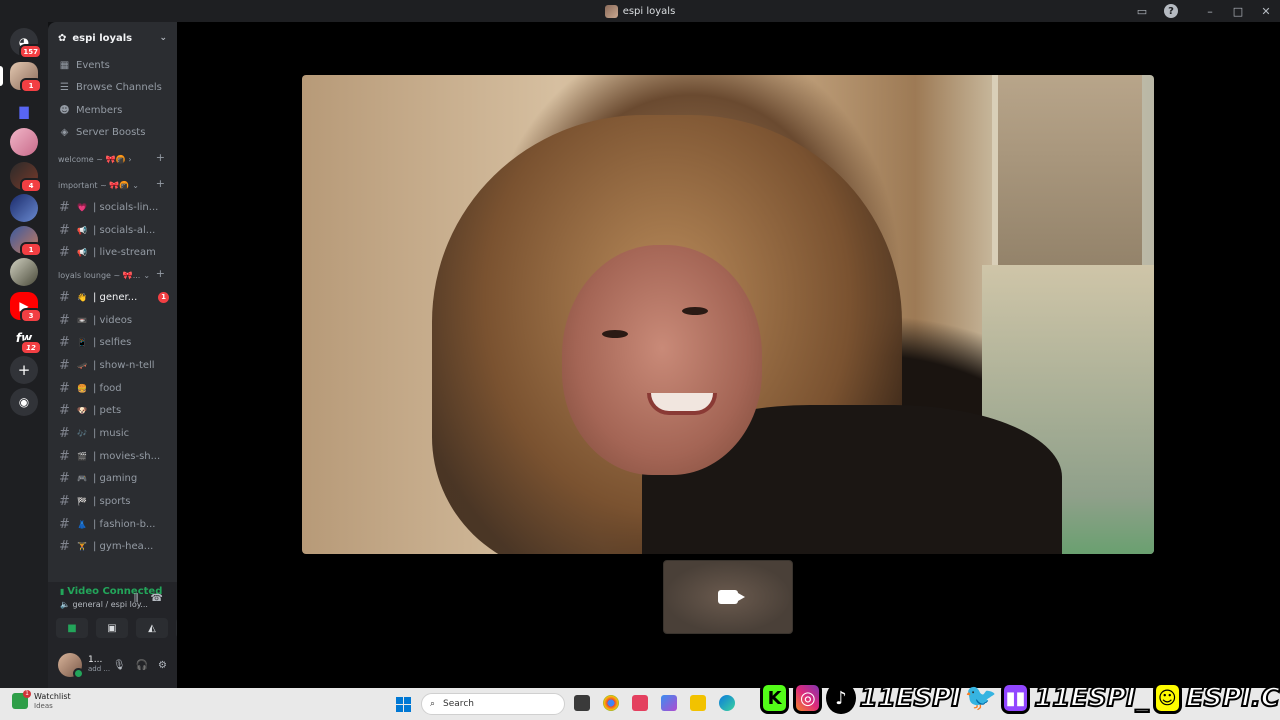 This screenshot has height=720, width=1280. I want to click on camera-button: ■, so click(72, 628).